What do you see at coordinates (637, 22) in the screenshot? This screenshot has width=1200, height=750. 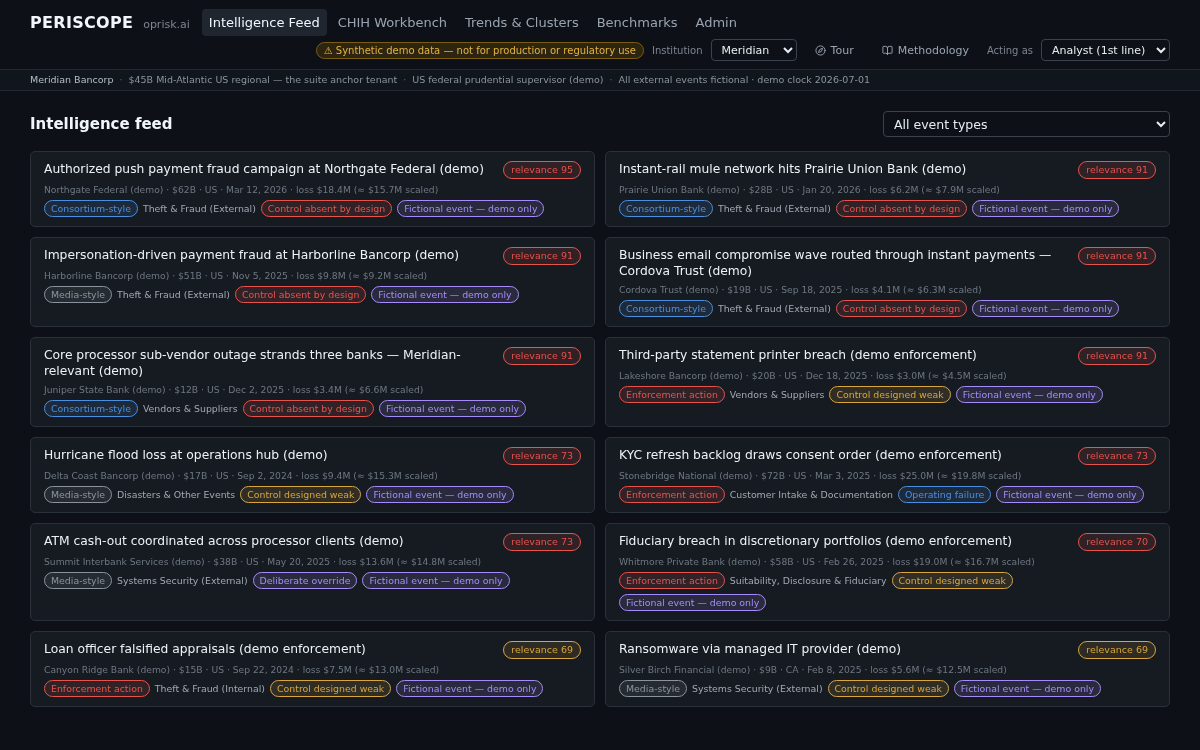 I see `nav-tab: Benchmarks` at bounding box center [637, 22].